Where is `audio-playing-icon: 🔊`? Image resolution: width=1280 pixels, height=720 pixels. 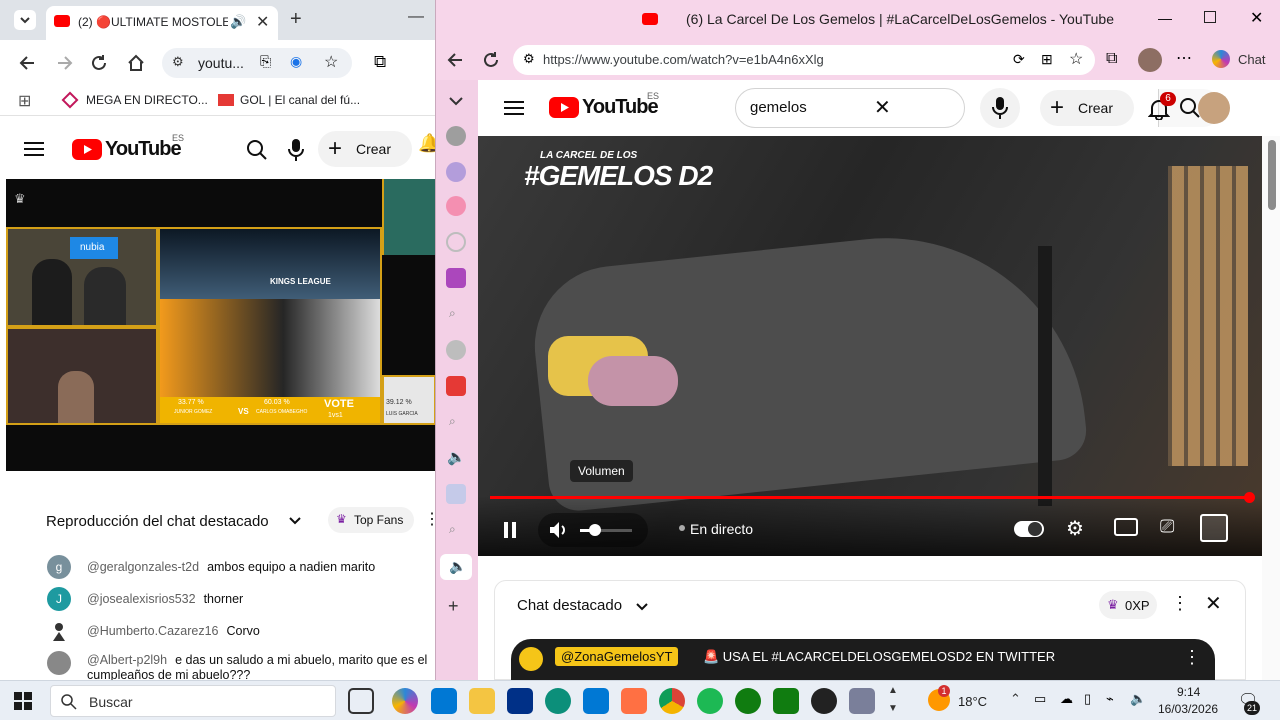 audio-playing-icon: 🔊 is located at coordinates (238, 22).